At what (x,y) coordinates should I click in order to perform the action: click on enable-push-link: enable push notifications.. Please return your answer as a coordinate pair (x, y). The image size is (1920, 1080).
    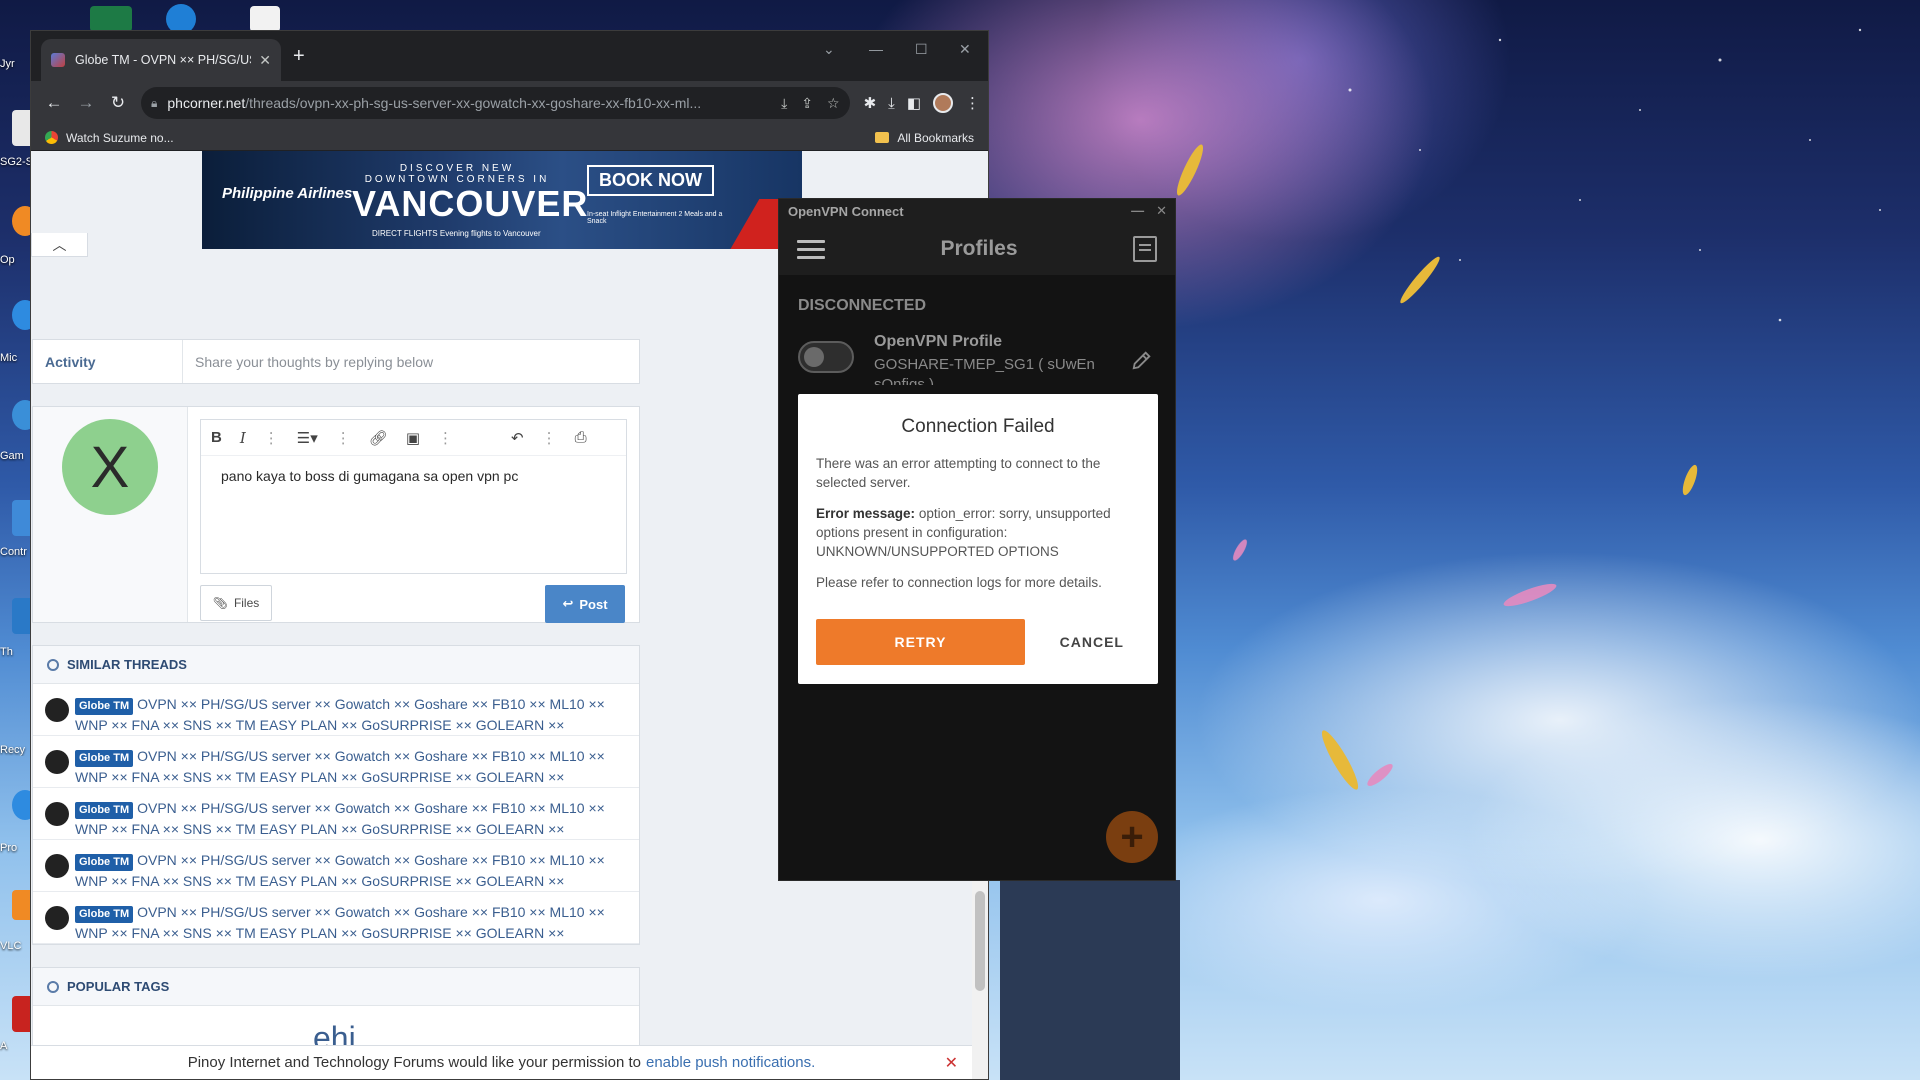
    Looking at the image, I should click on (730, 1062).